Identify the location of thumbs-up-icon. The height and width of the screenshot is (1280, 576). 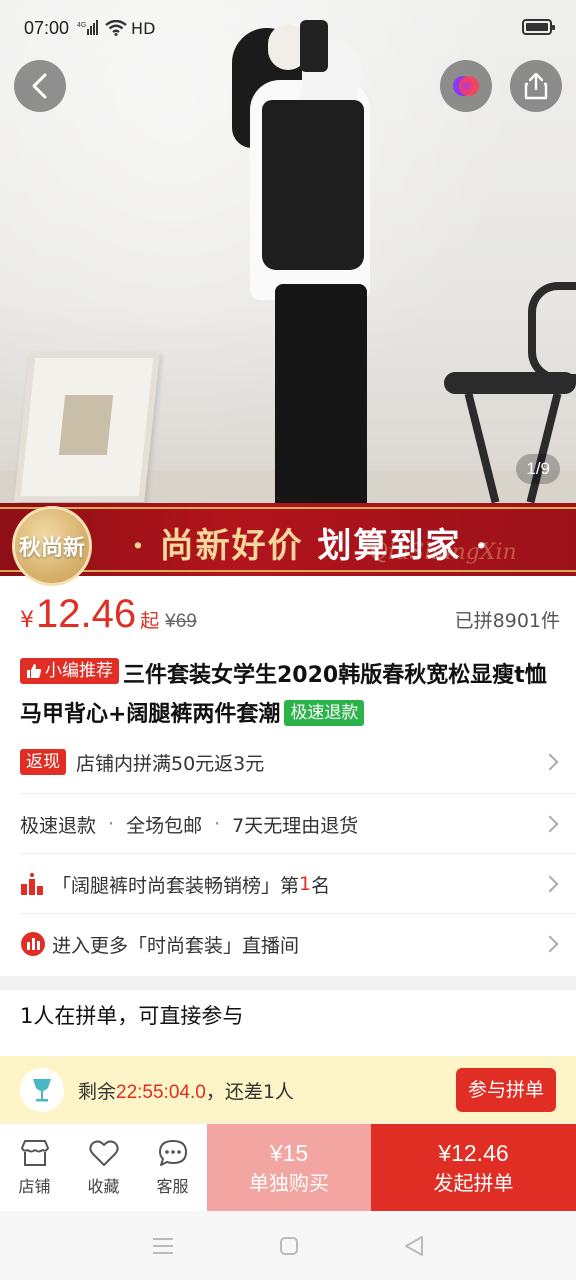
(34, 671).